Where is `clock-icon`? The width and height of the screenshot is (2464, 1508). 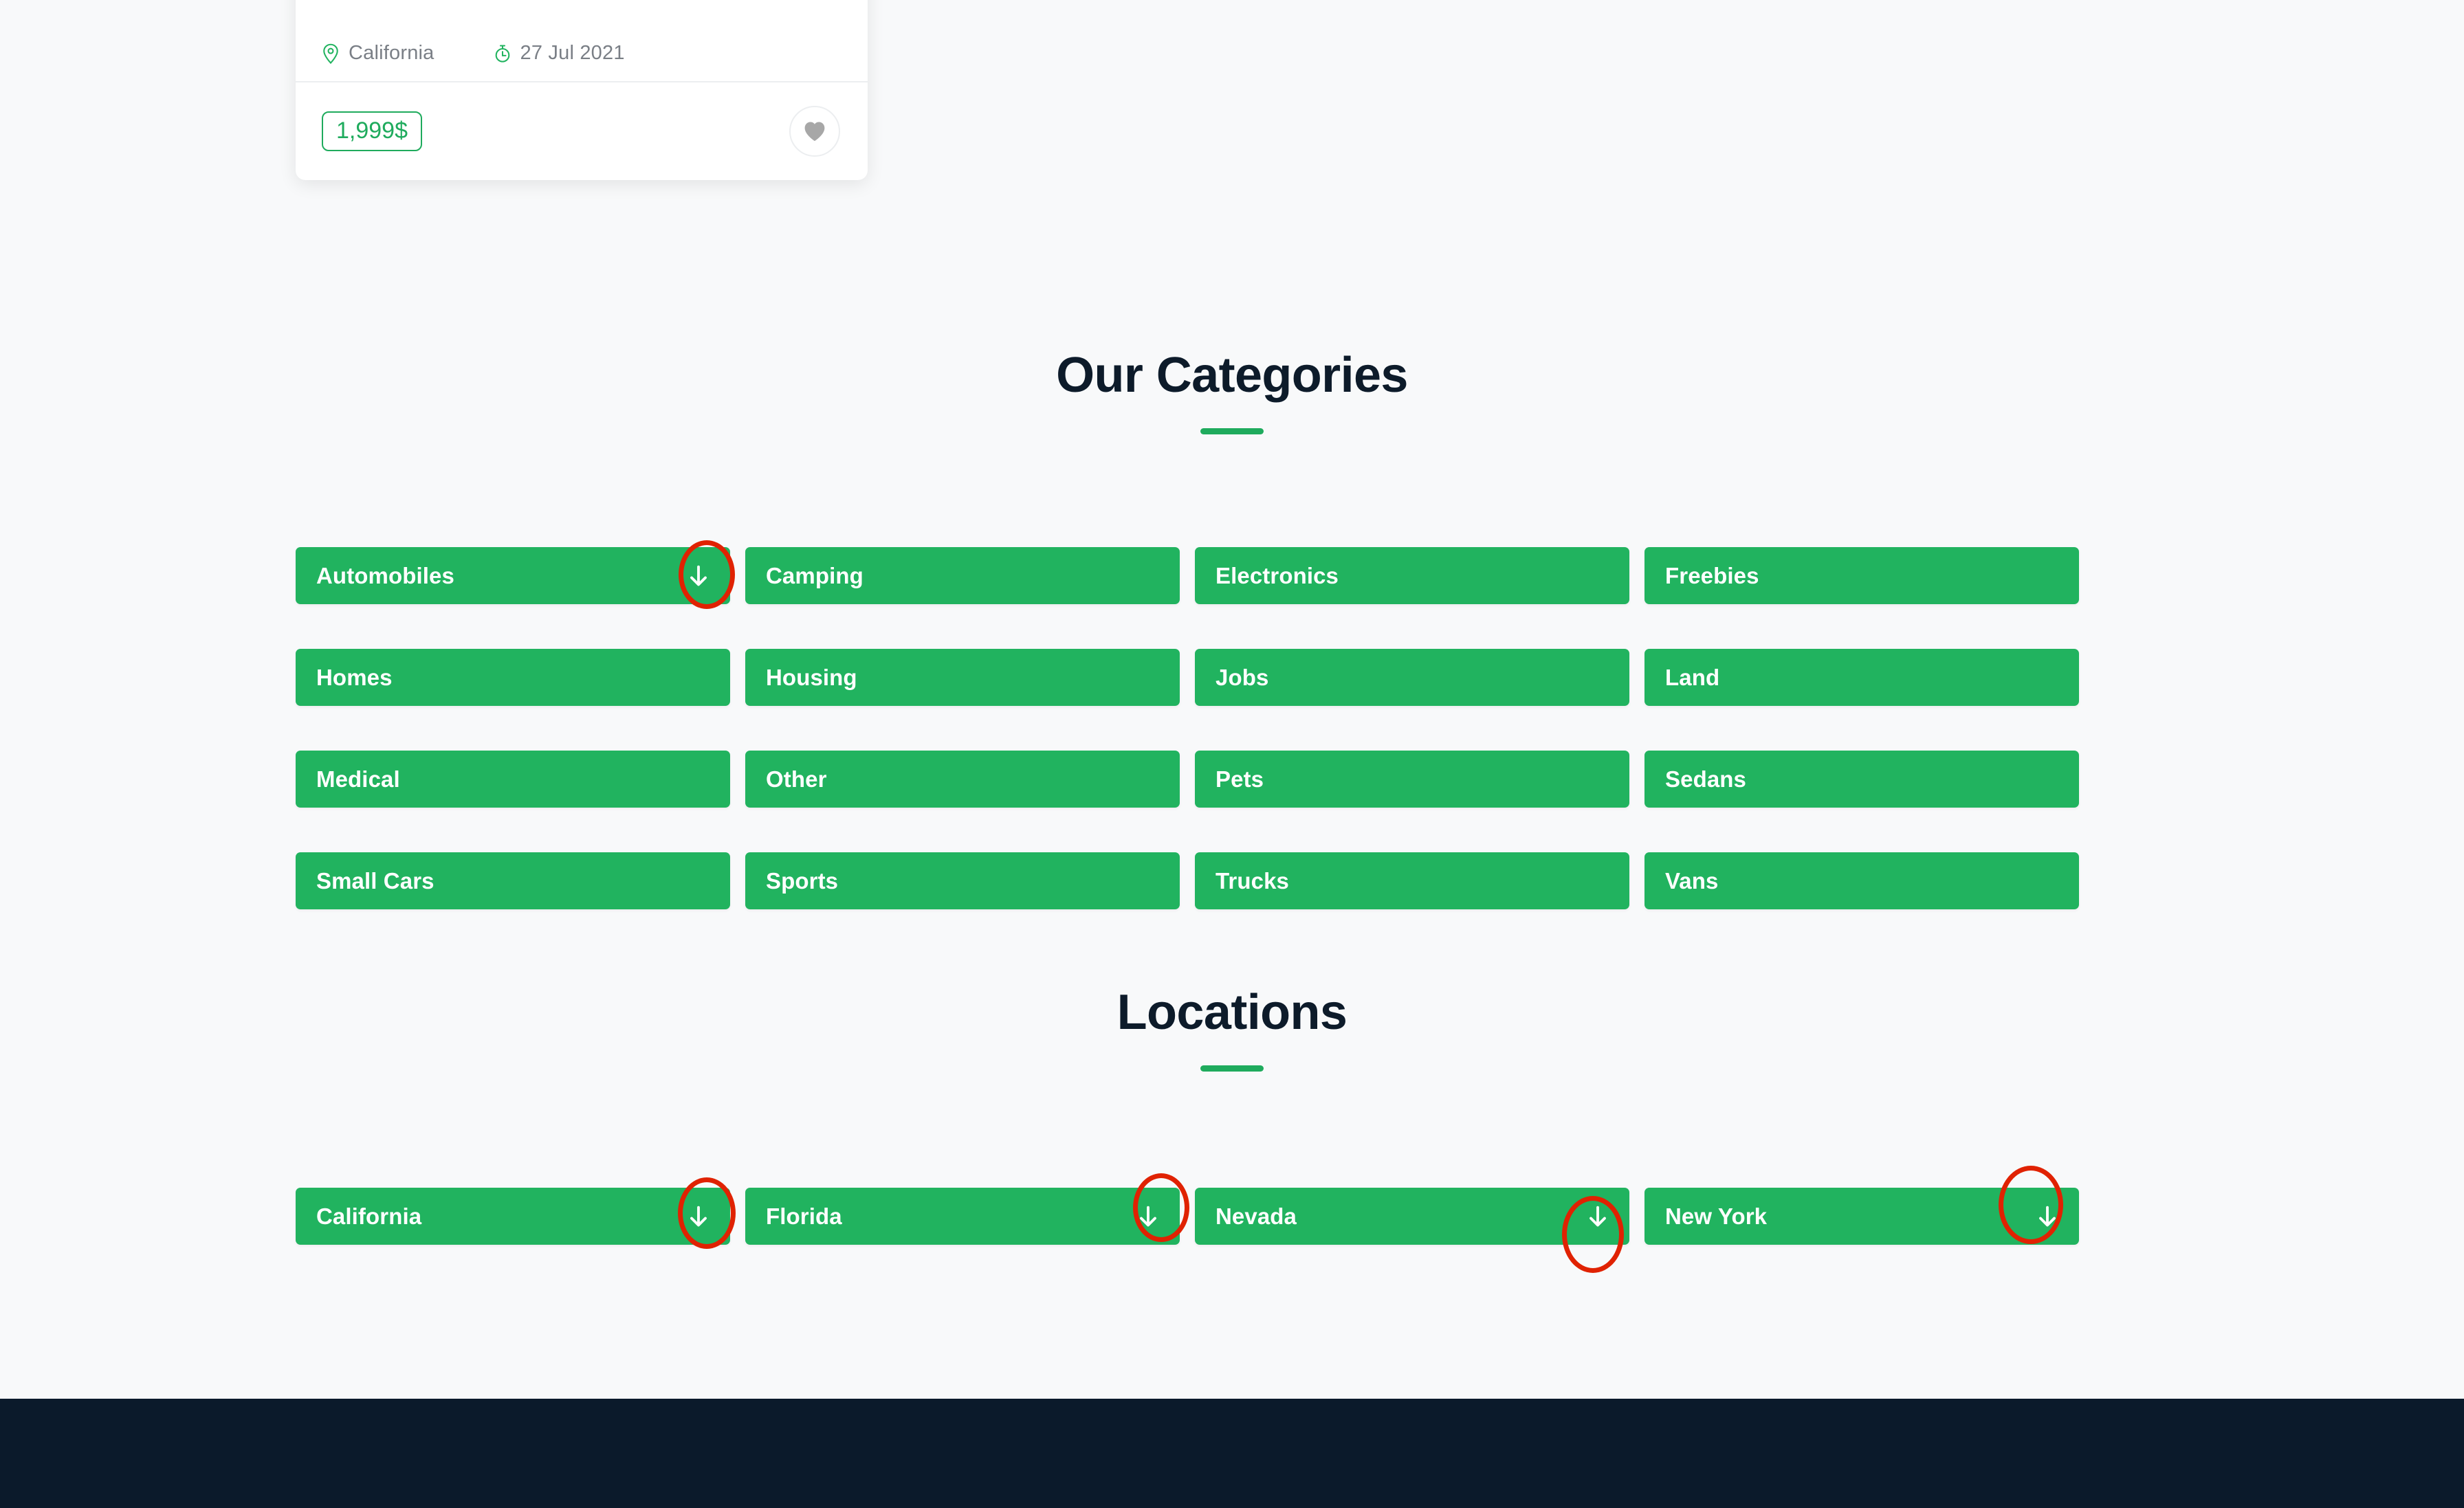 clock-icon is located at coordinates (503, 53).